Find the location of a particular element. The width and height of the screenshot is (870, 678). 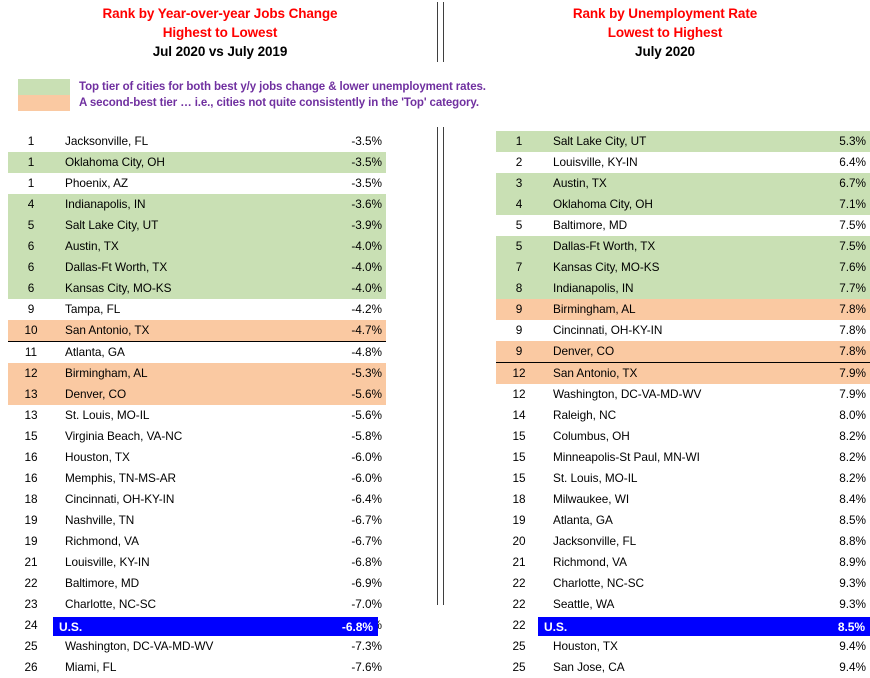

unemployment-value-cell: 7.7% is located at coordinates (852, 288).